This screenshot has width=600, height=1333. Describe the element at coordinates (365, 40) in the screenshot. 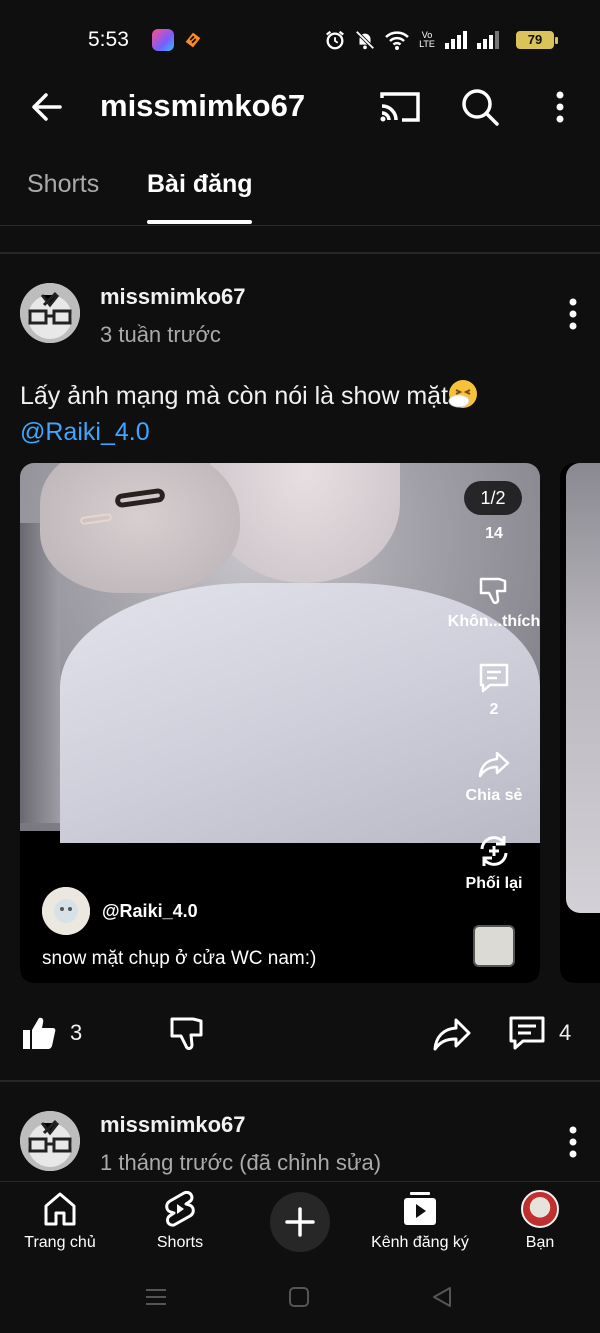

I see `mute-bell-icon` at that location.